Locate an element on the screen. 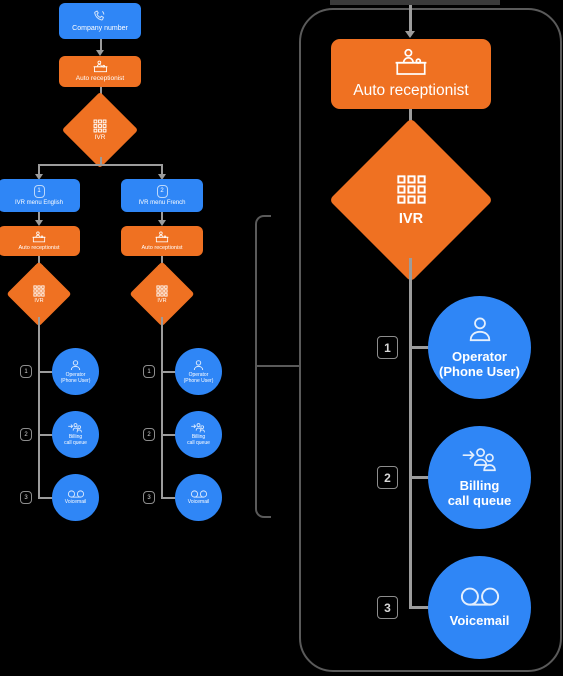 The width and height of the screenshot is (563, 676). node-label: IVR menu French is located at coordinates (162, 202).